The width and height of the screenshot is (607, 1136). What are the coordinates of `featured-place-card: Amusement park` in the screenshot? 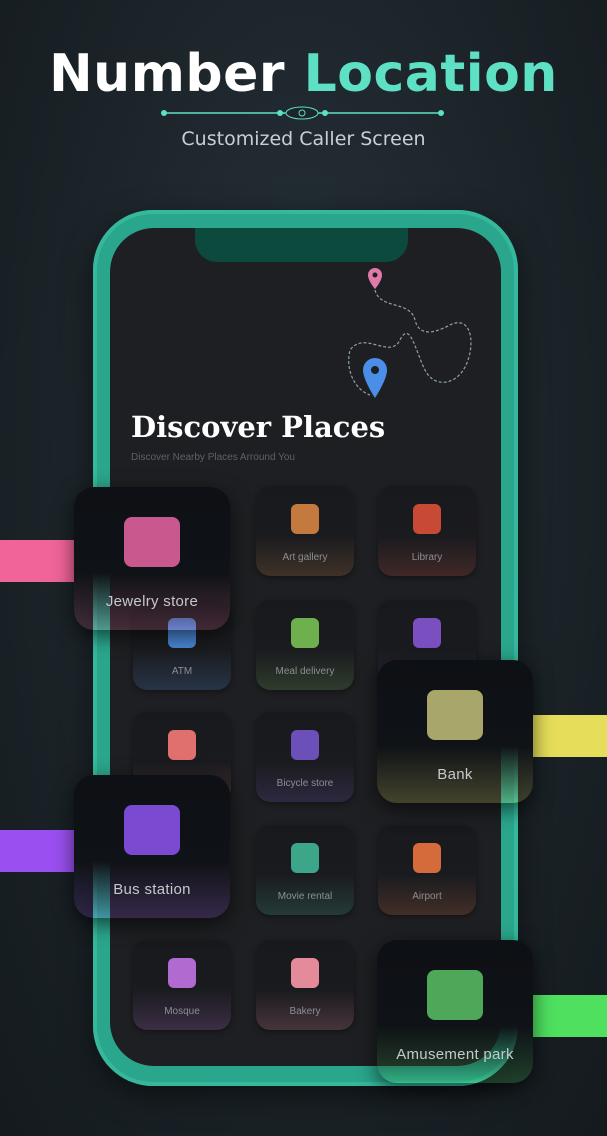 It's located at (455, 1011).